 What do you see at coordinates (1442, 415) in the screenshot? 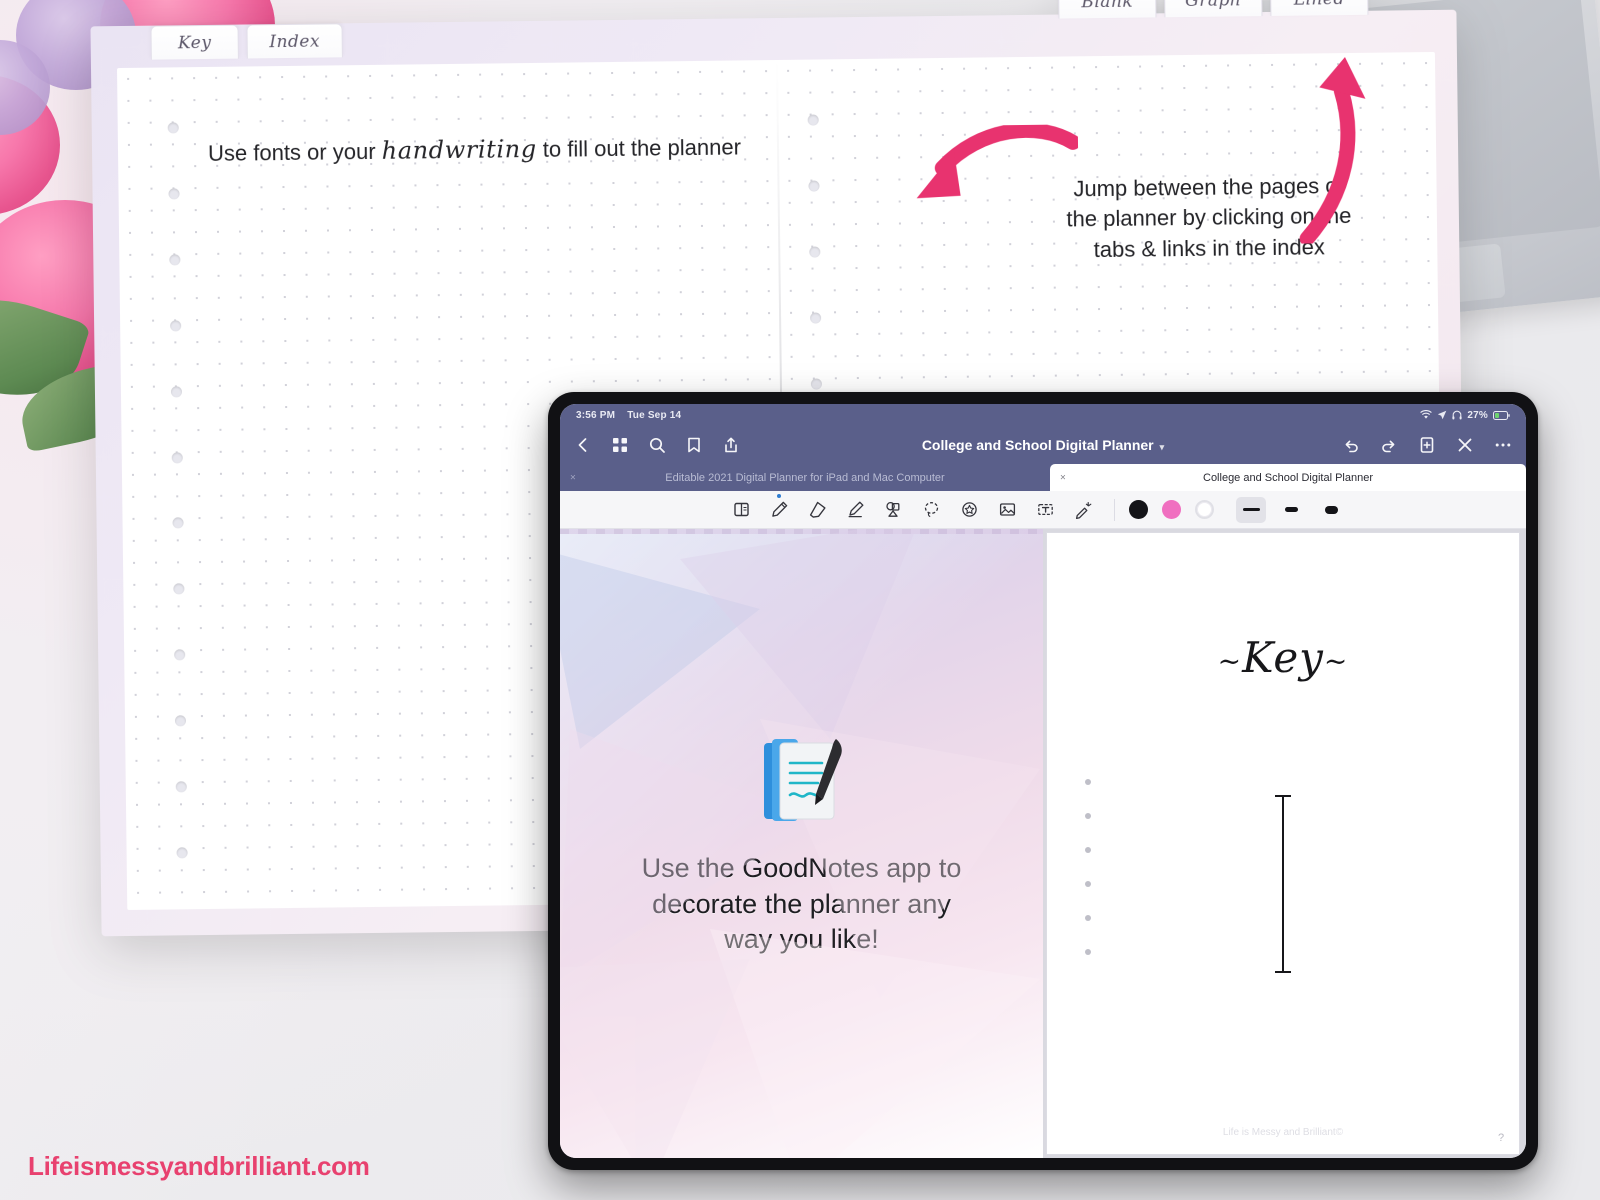
I see `location-icon` at bounding box center [1442, 415].